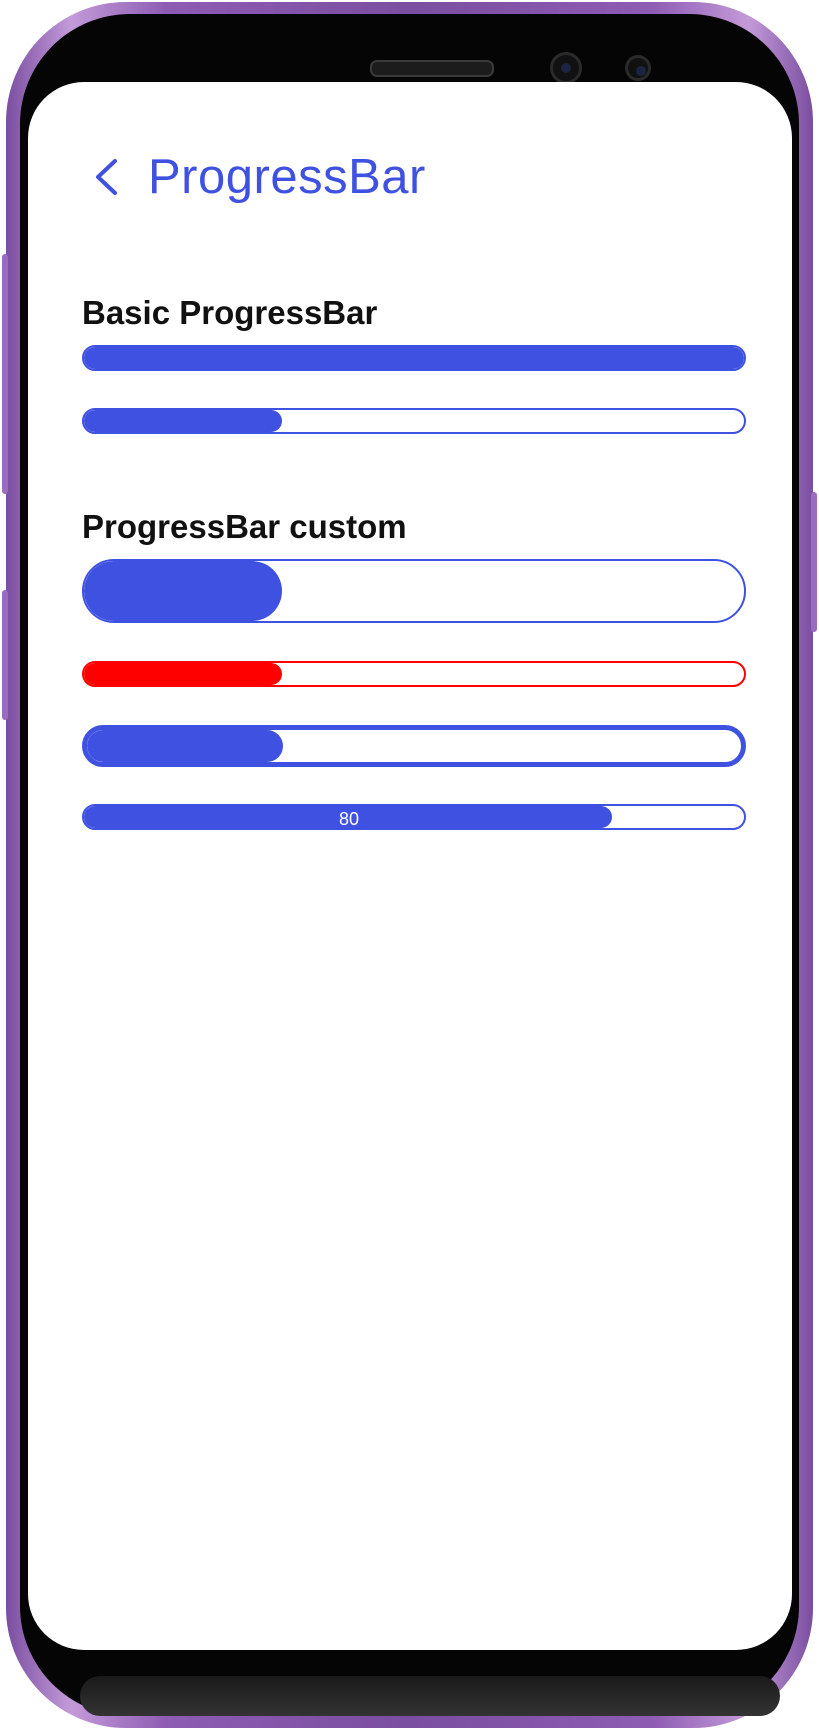 The height and width of the screenshot is (1730, 819). Describe the element at coordinates (432, 68) in the screenshot. I see `earpiece-speaker` at that location.